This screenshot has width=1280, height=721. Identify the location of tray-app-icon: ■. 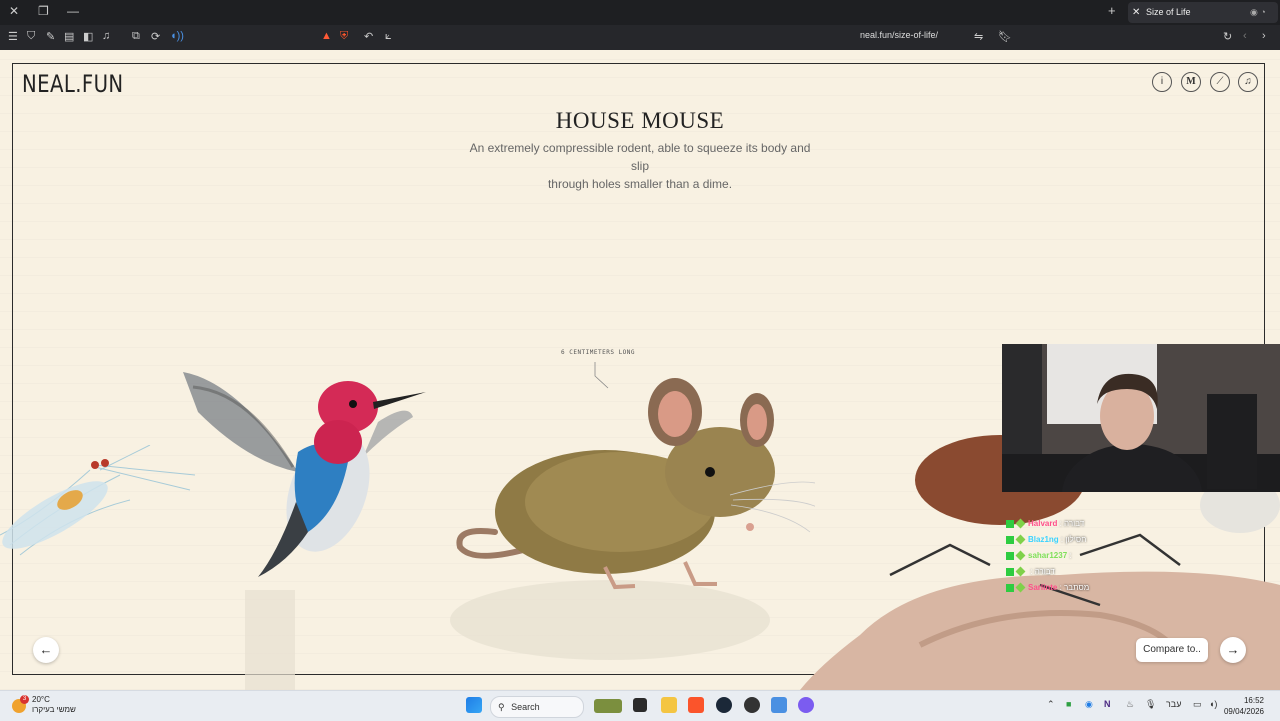
(1068, 704).